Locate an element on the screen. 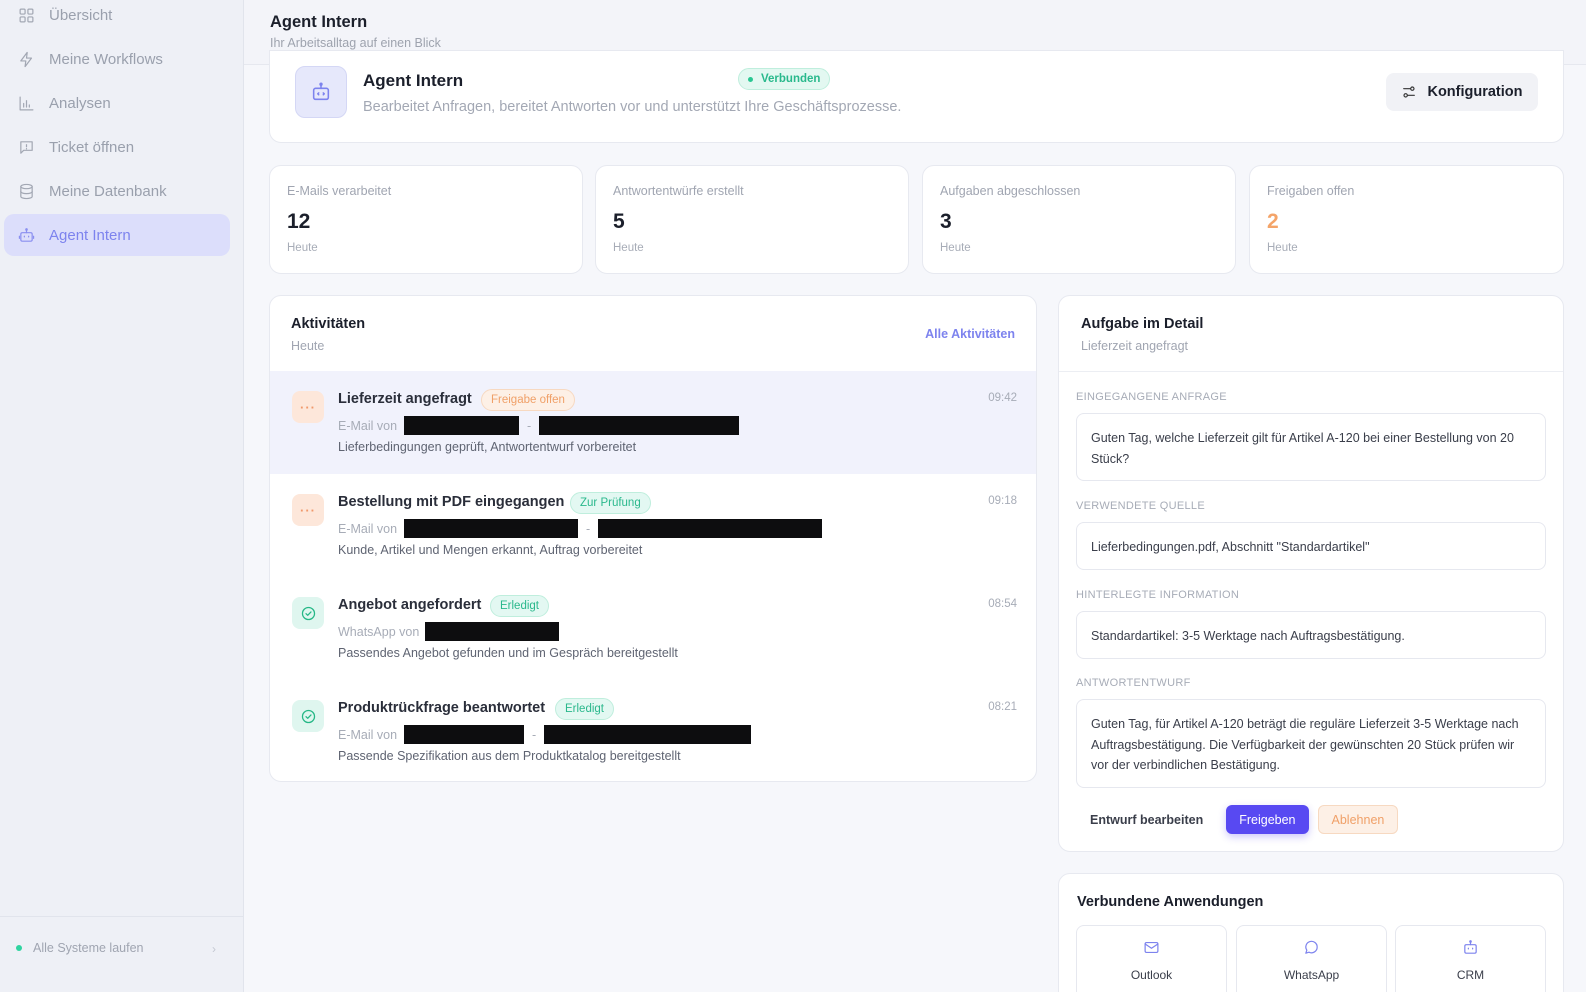 The height and width of the screenshot is (992, 1586). activities-title: Aktivitäten is located at coordinates (328, 324).